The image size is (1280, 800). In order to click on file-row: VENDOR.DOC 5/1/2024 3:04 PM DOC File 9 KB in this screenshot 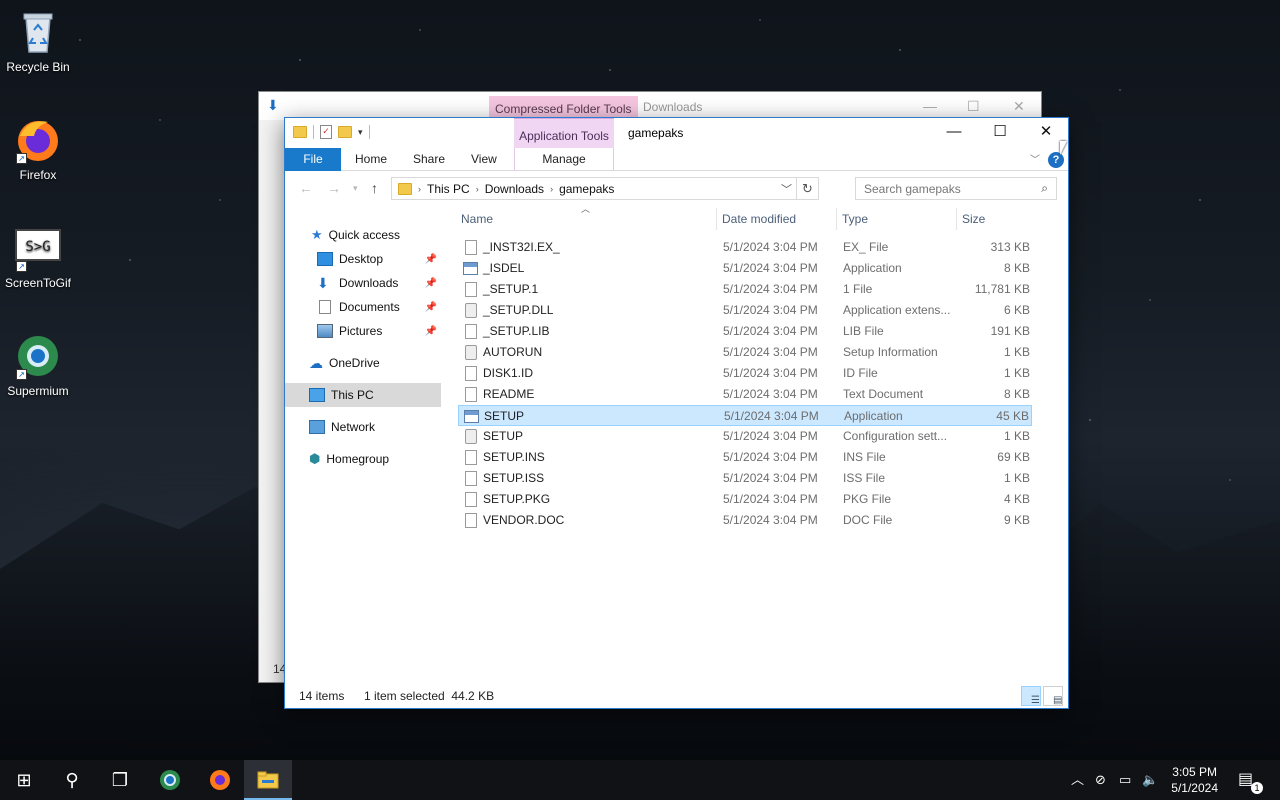, I will do `click(745, 520)`.